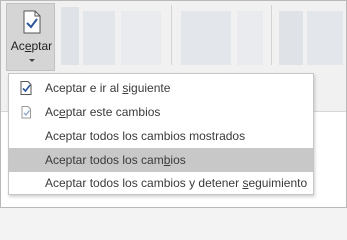 This screenshot has height=240, width=347. What do you see at coordinates (108, 88) in the screenshot?
I see `menu-item-label: Aceptar e ir al siguiente` at bounding box center [108, 88].